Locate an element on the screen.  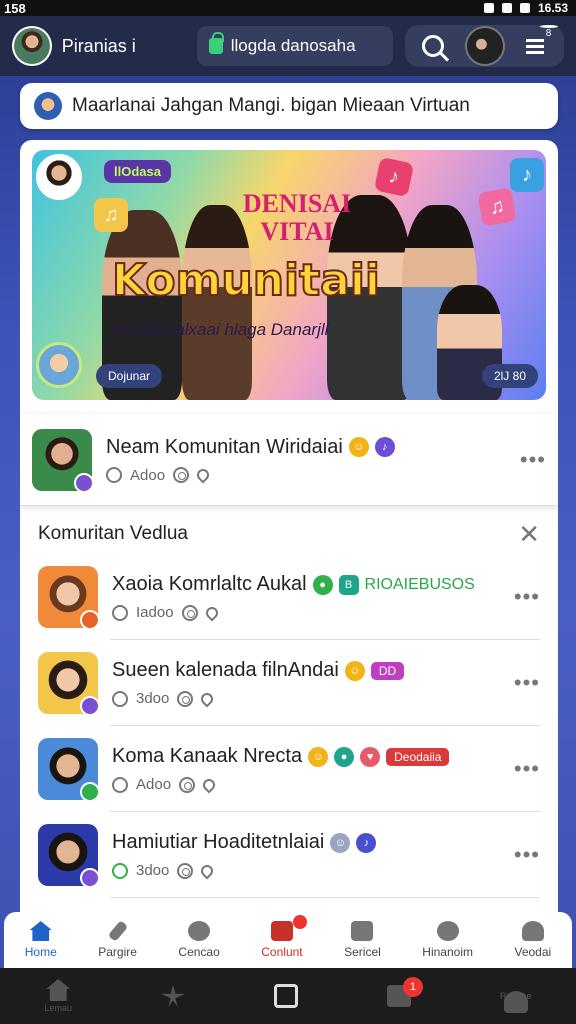
nav-veodai: Veodai is located at coordinates (532, 940).